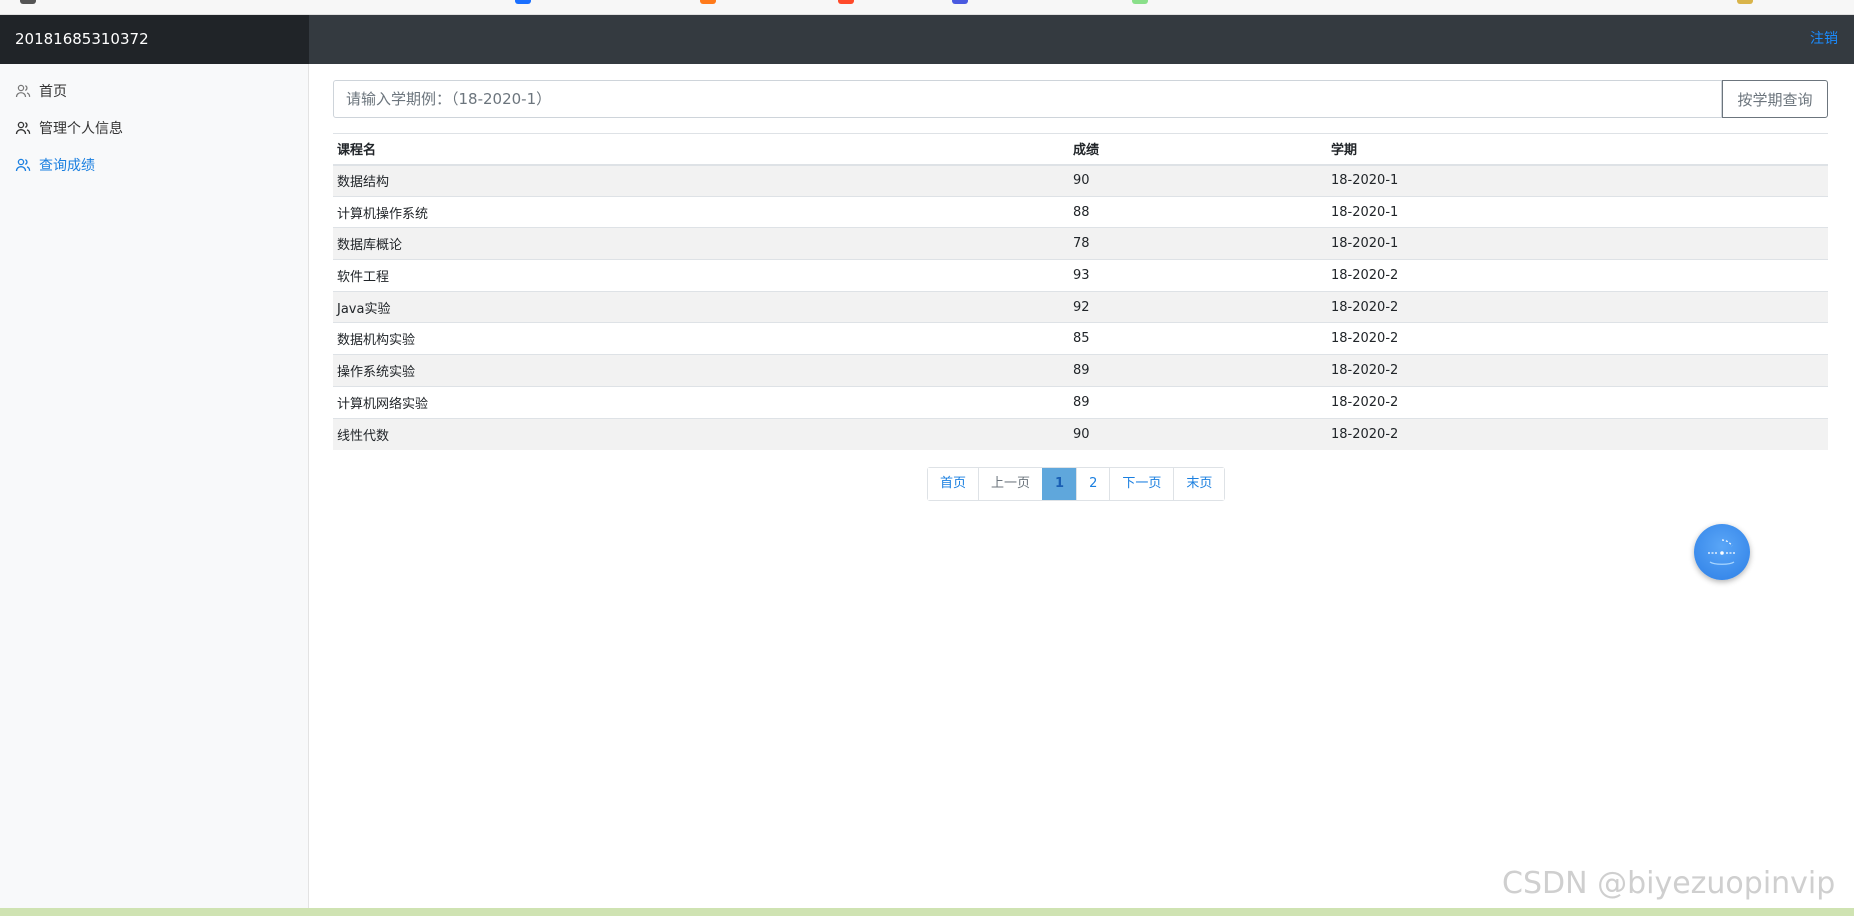 The height and width of the screenshot is (916, 1854). What do you see at coordinates (701, 338) in the screenshot?
I see `course-name-cell: 数据机构实验` at bounding box center [701, 338].